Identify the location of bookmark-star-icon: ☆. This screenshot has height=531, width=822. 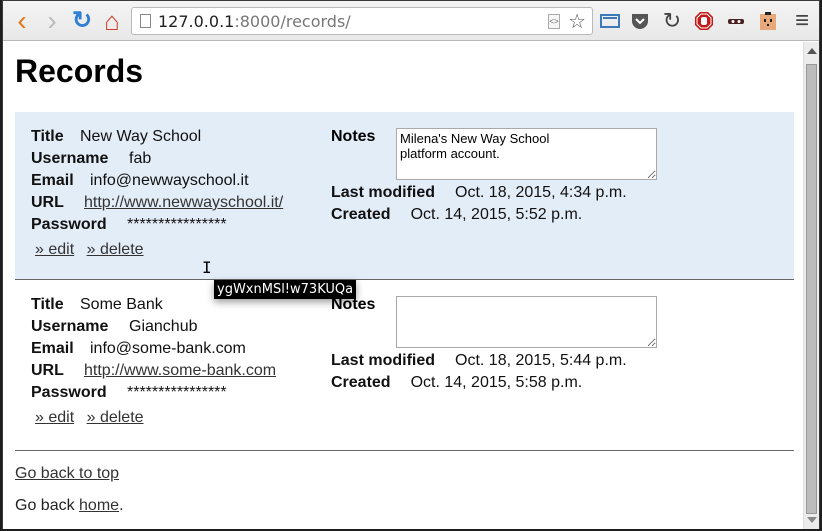
(577, 21).